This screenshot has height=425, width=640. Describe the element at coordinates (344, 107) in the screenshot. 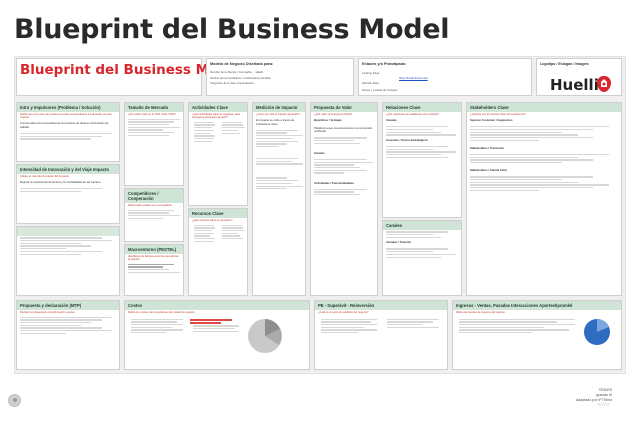

I see `propuesta-title: Propuesta de Valor` at that location.